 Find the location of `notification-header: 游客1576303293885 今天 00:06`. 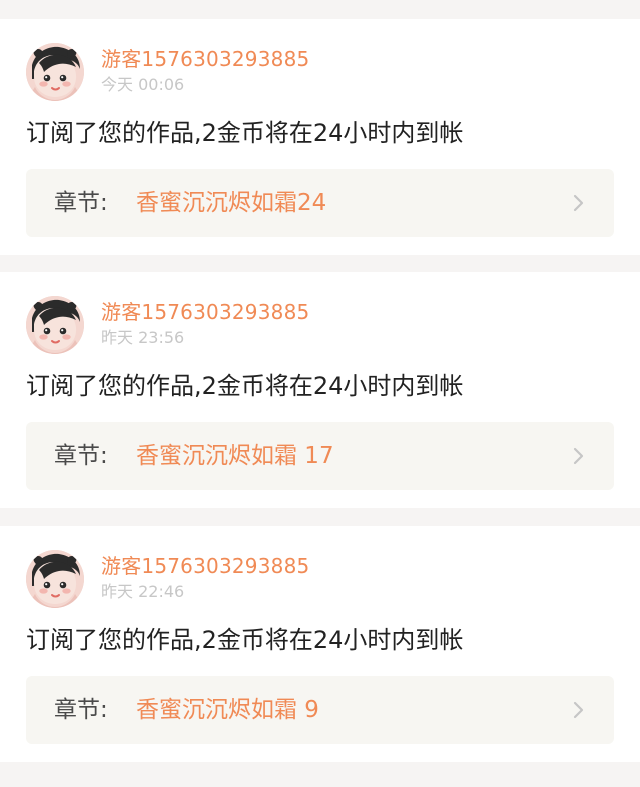

notification-header: 游客1576303293885 今天 00:06 is located at coordinates (320, 73).